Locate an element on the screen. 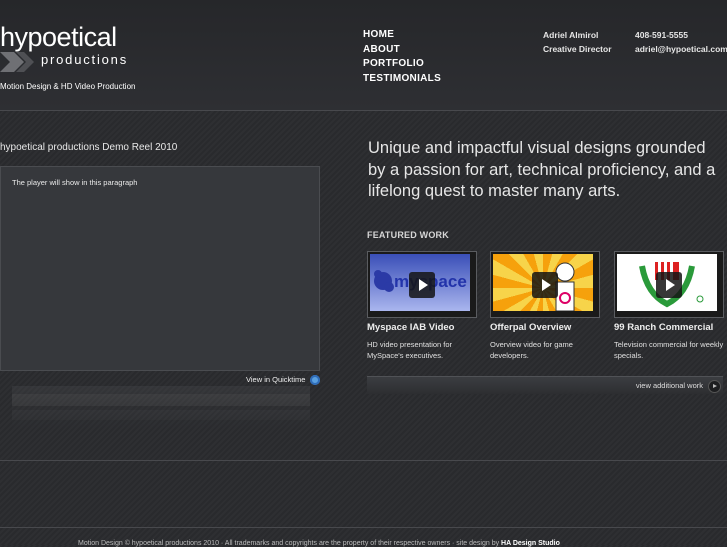 This screenshot has width=727, height=547. player-placeholder-text: The player will show in this paragraph is located at coordinates (75, 182).